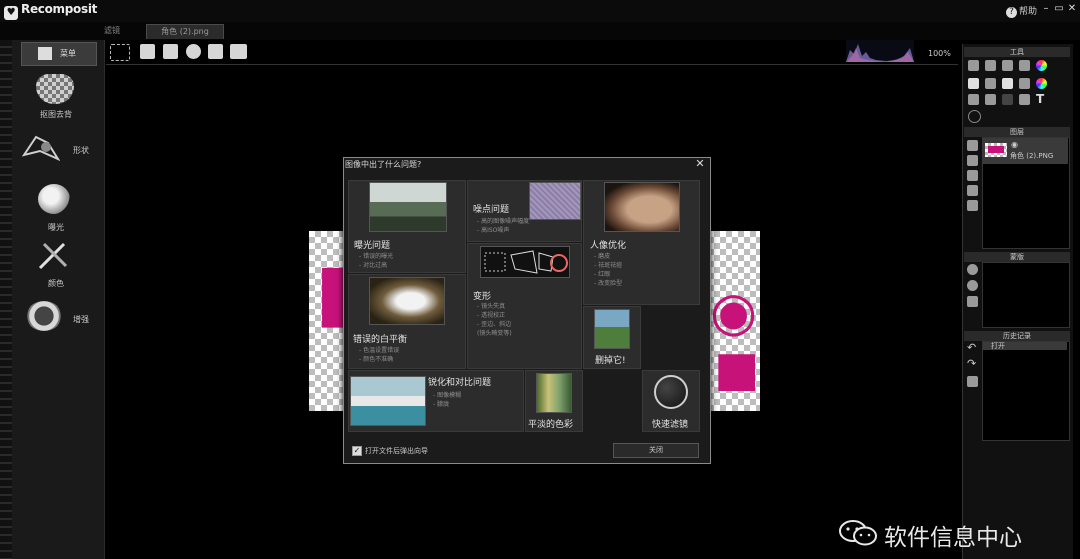 This screenshot has height=559, width=1080. I want to click on lasso-tool-icon, so click(990, 65).